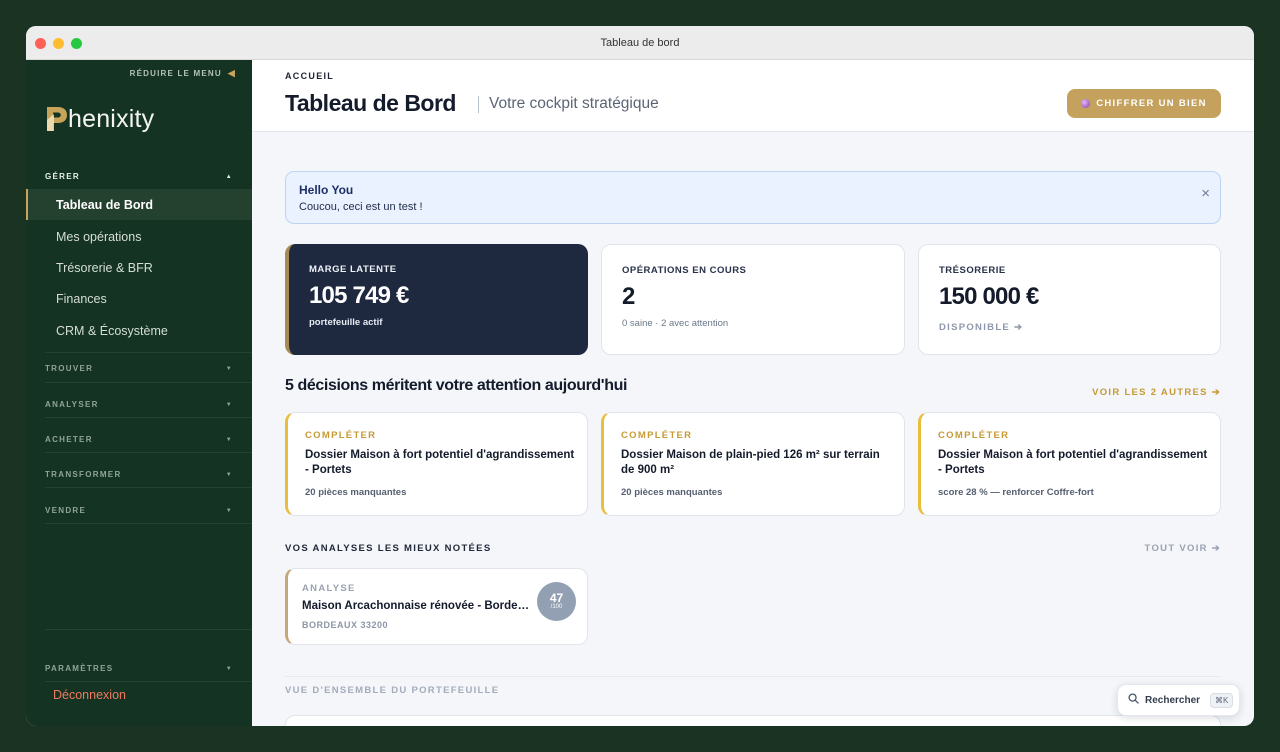 This screenshot has height=752, width=1280. What do you see at coordinates (139, 404) in the screenshot?
I see `section-analyser: ANALYSER ▼` at bounding box center [139, 404].